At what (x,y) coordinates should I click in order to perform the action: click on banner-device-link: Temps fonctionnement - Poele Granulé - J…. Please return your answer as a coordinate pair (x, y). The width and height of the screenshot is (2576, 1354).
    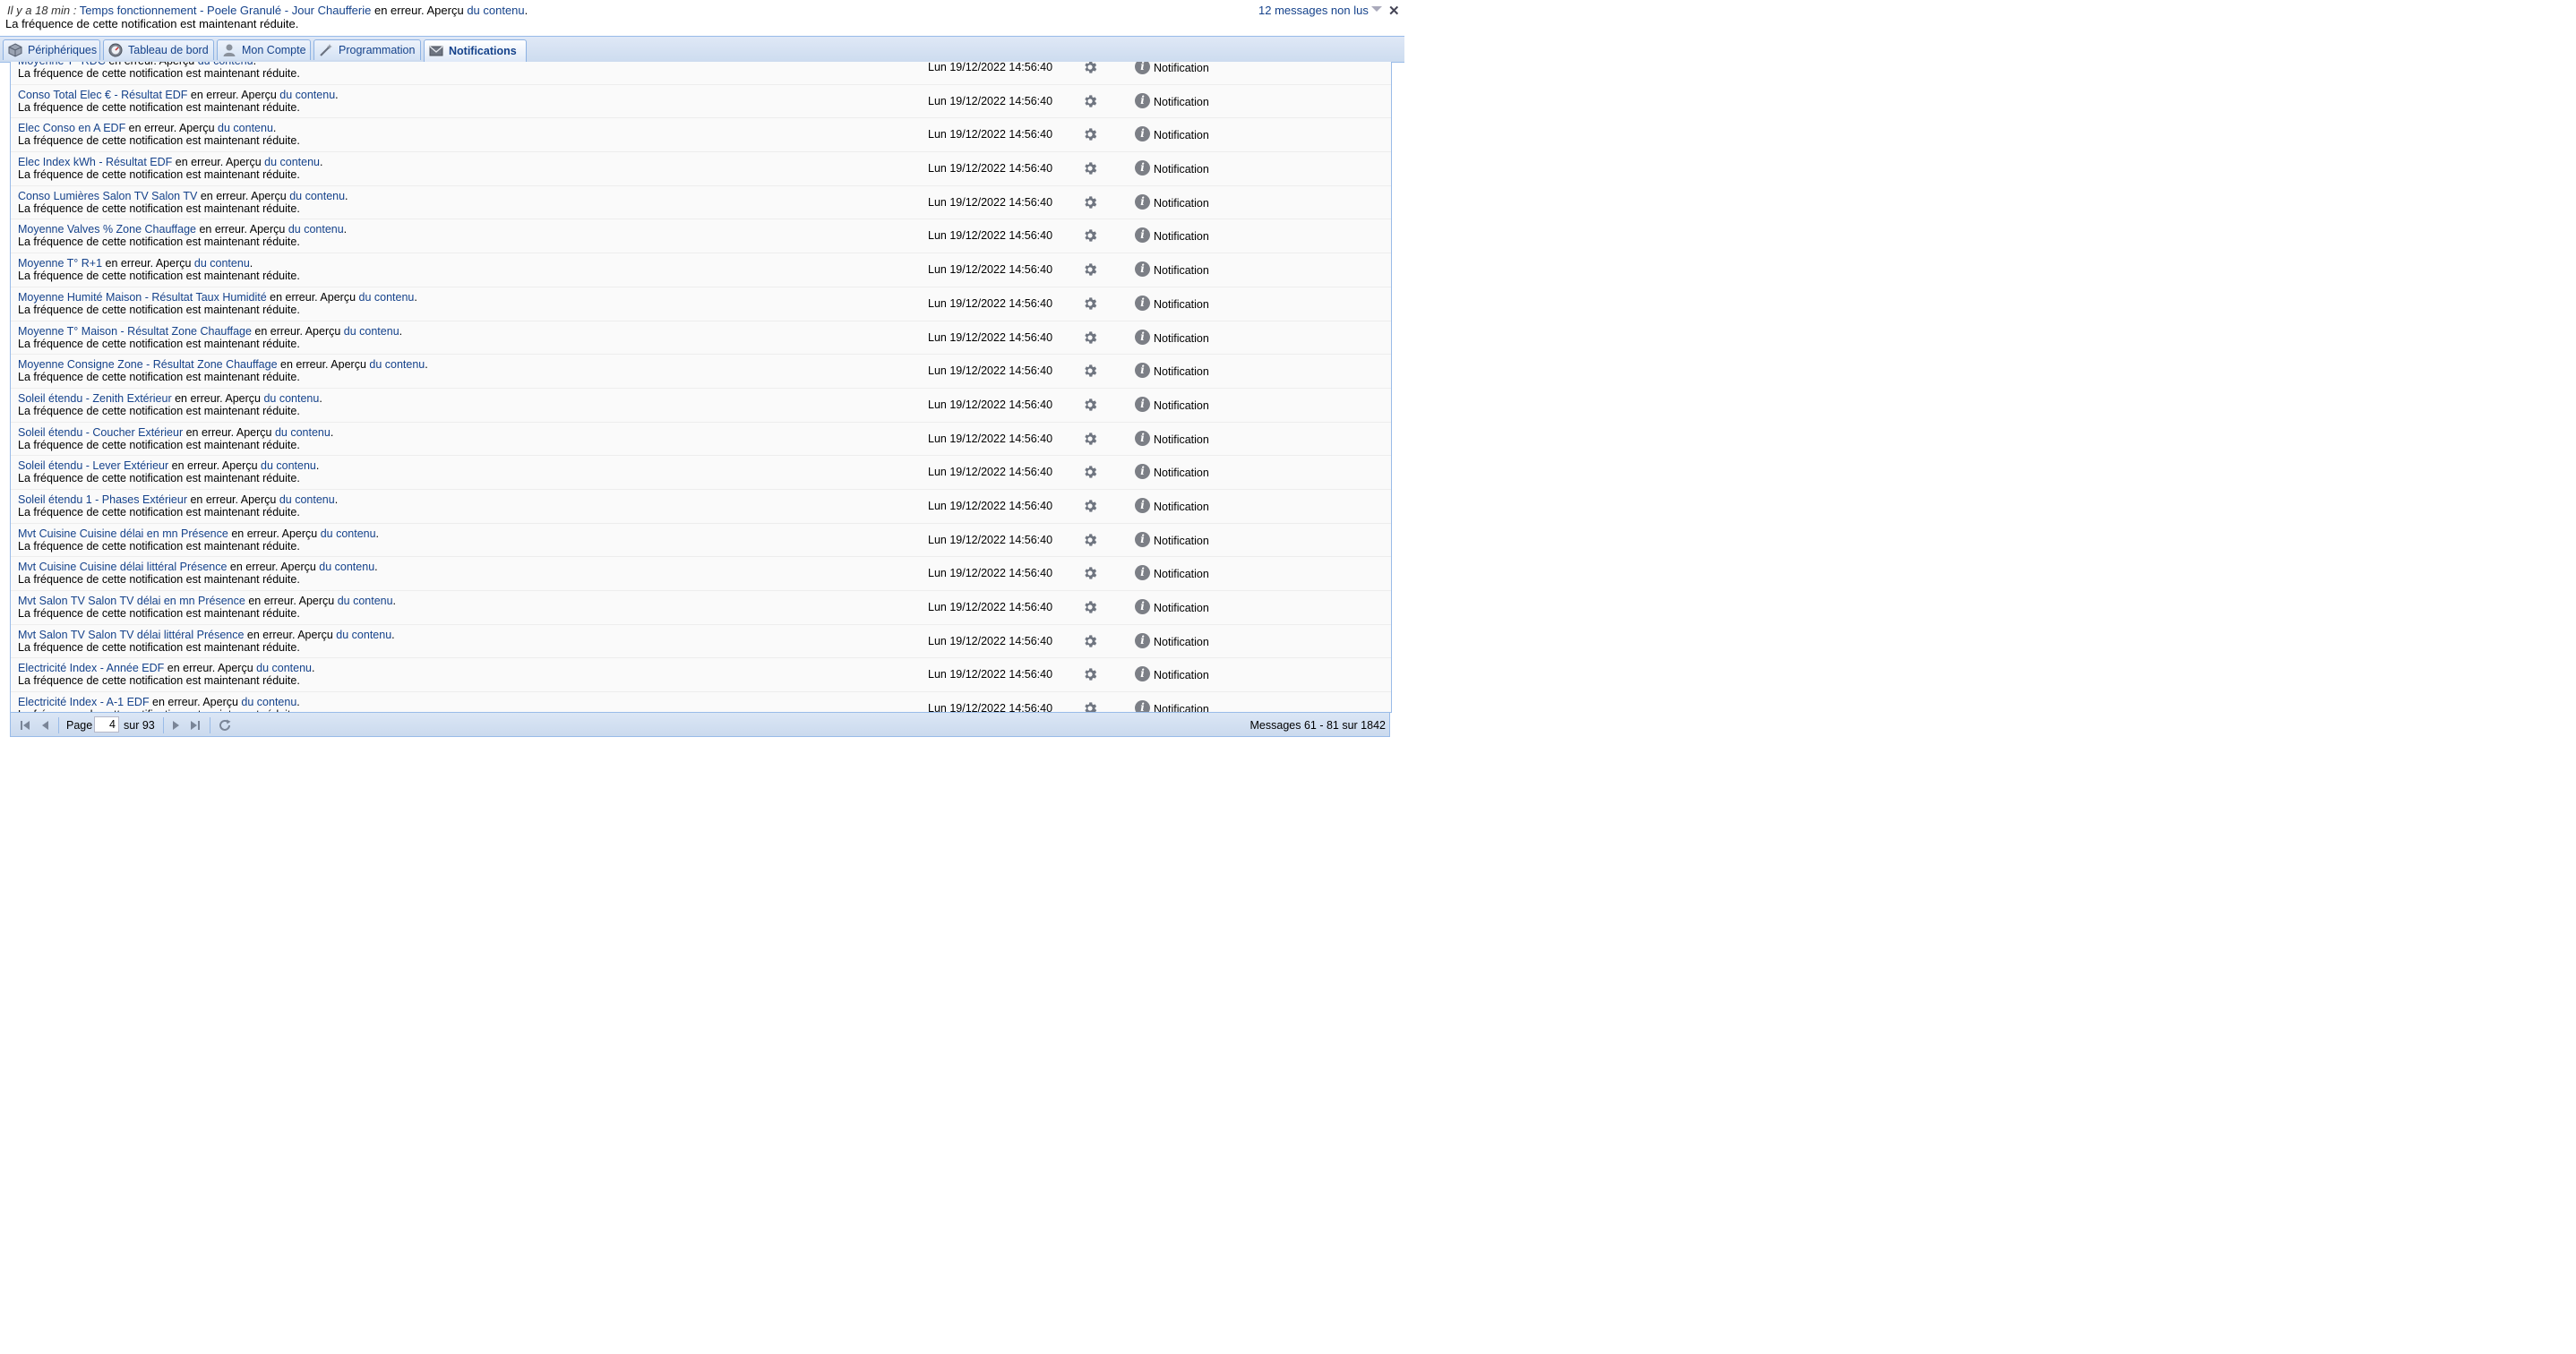
    Looking at the image, I should click on (226, 10).